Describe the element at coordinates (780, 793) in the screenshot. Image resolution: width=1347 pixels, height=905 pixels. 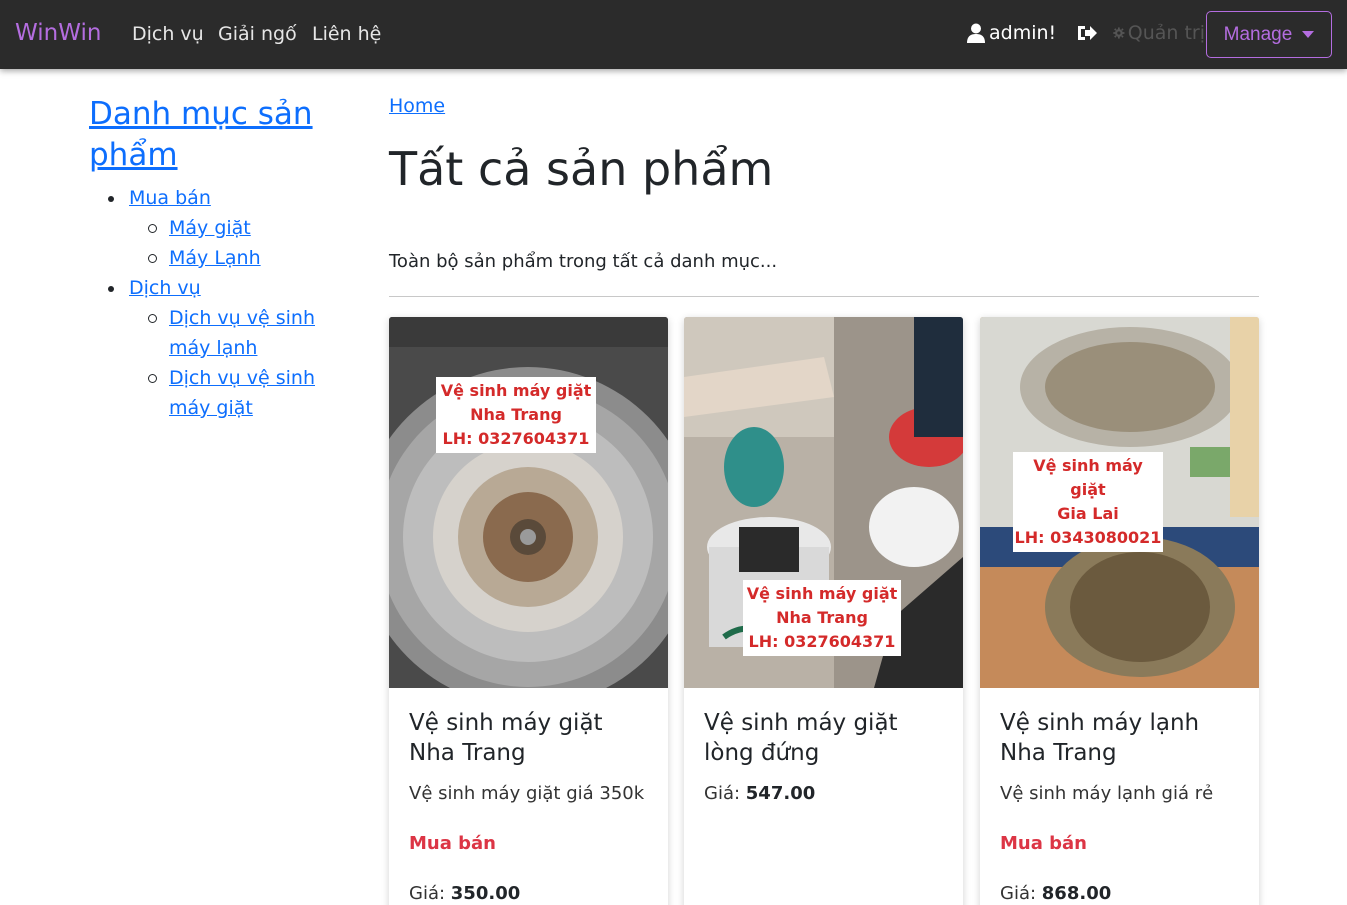
I see `price-value: 547.00` at that location.